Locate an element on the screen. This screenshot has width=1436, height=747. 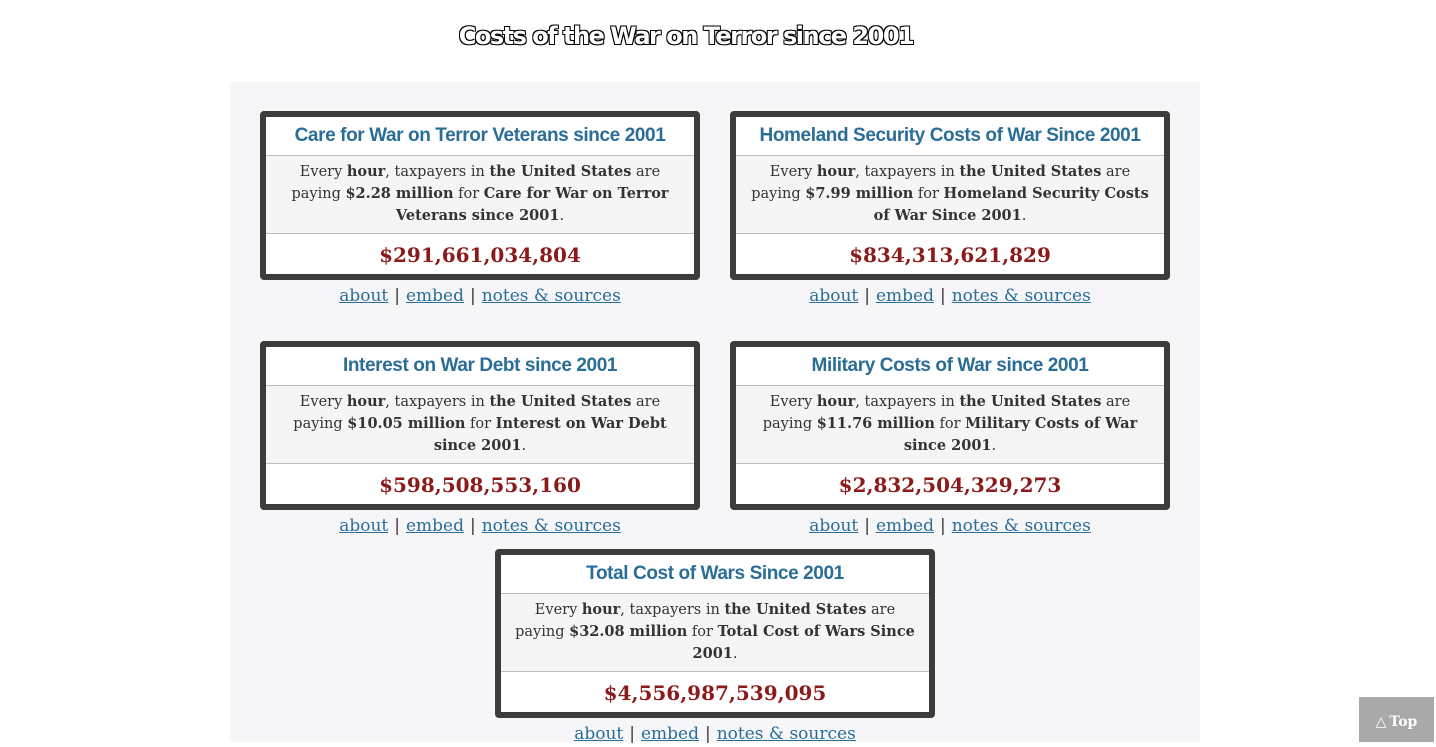
counter-total: $834,313,621,829 is located at coordinates (950, 255).